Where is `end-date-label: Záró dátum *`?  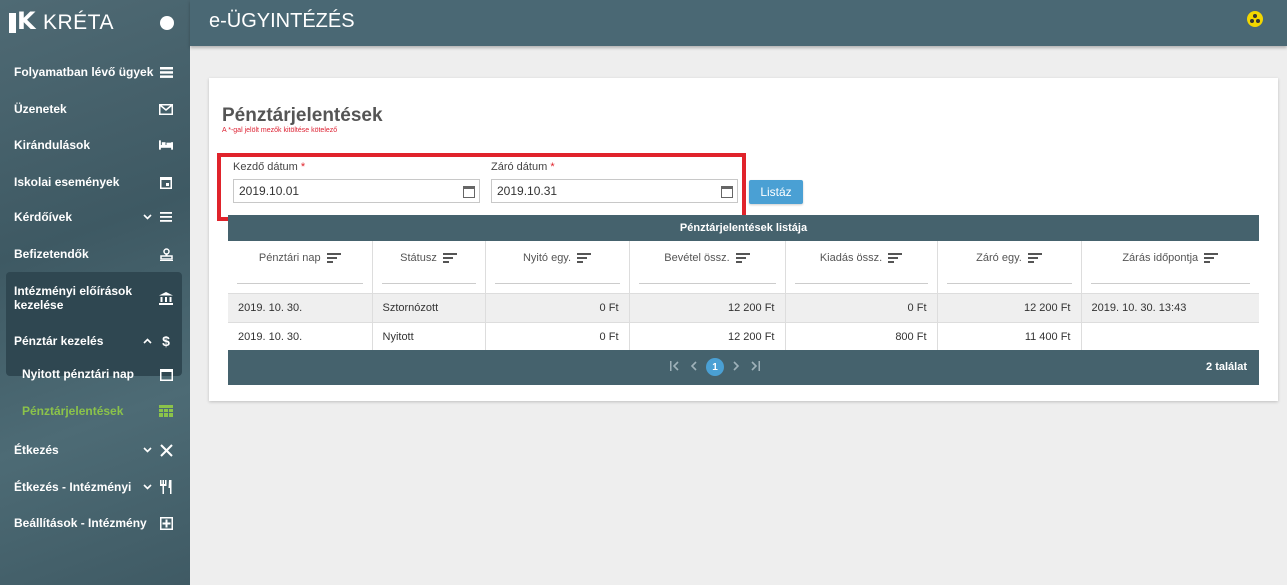 end-date-label: Záró dátum * is located at coordinates (523, 167).